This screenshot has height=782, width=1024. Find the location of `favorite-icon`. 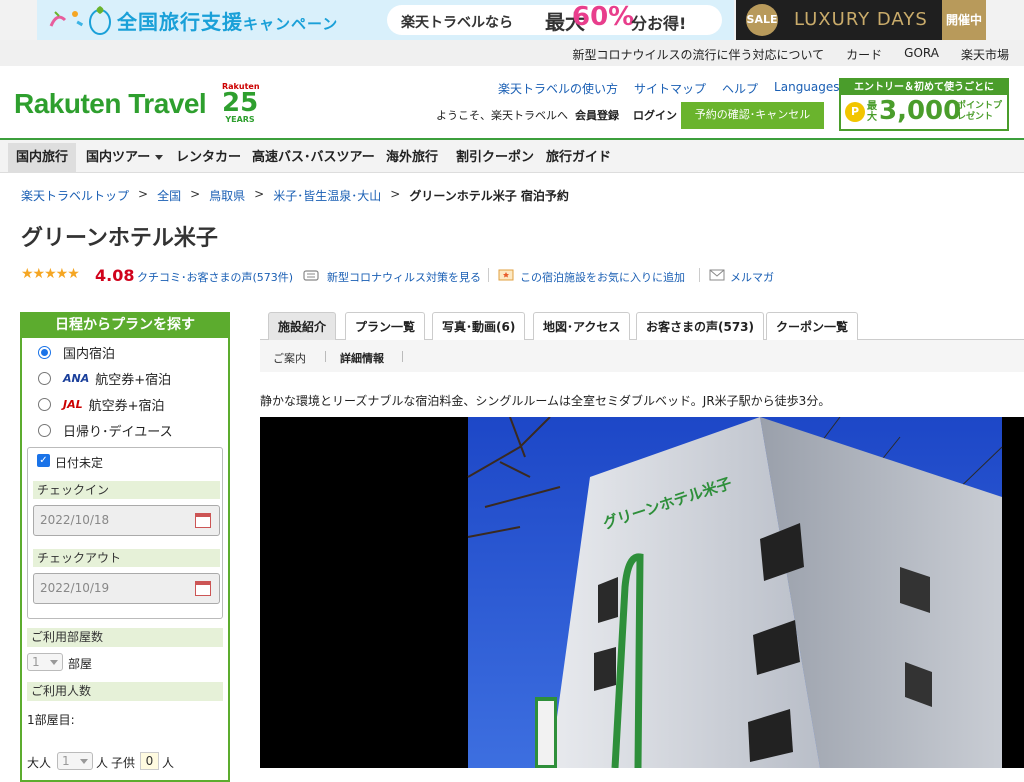

favorite-icon is located at coordinates (506, 275).